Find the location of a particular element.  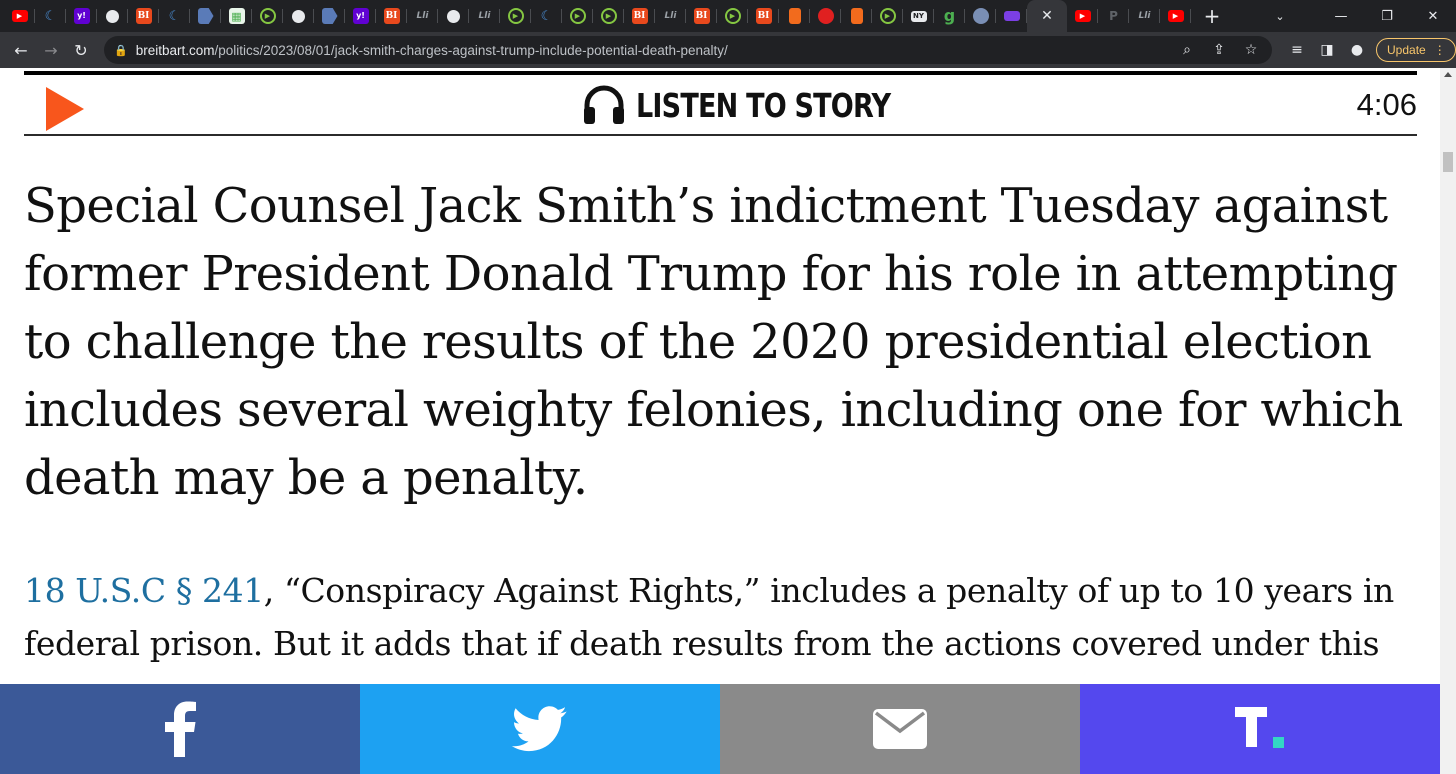

share-icon: ⇪ is located at coordinates (1219, 50).